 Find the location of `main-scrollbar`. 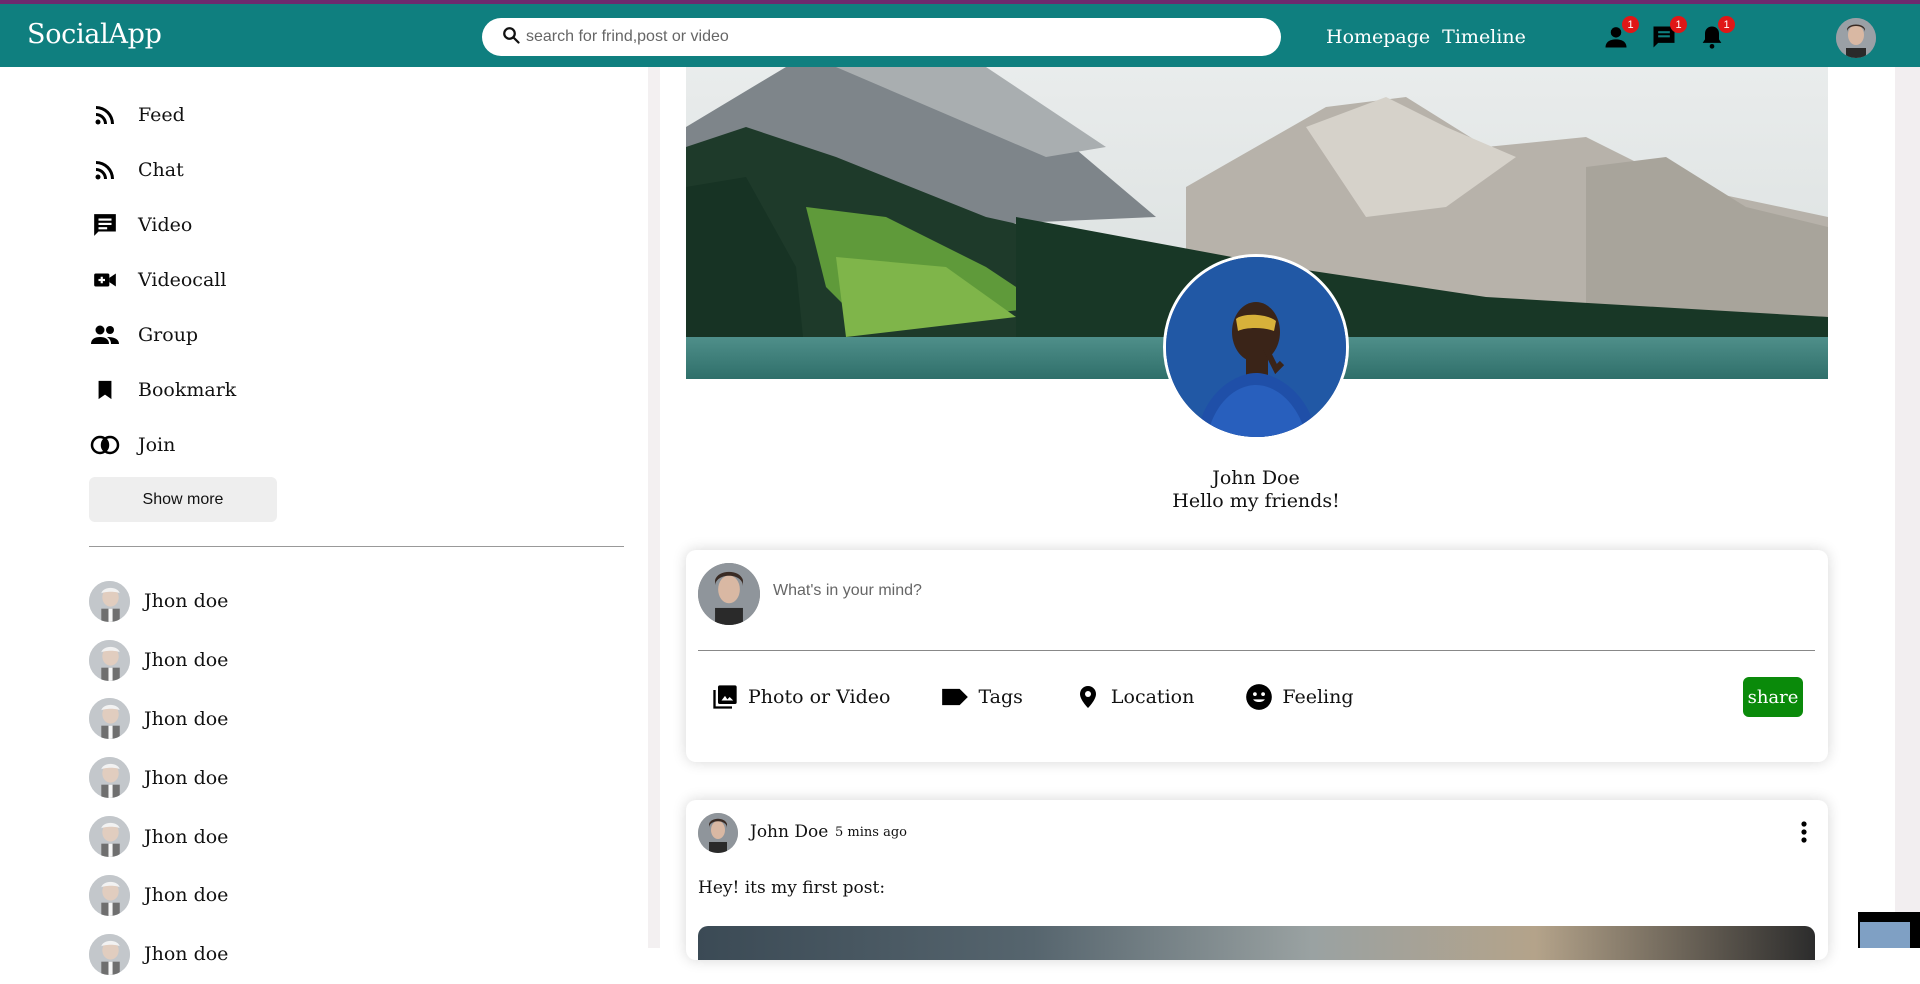

main-scrollbar is located at coordinates (1907, 507).